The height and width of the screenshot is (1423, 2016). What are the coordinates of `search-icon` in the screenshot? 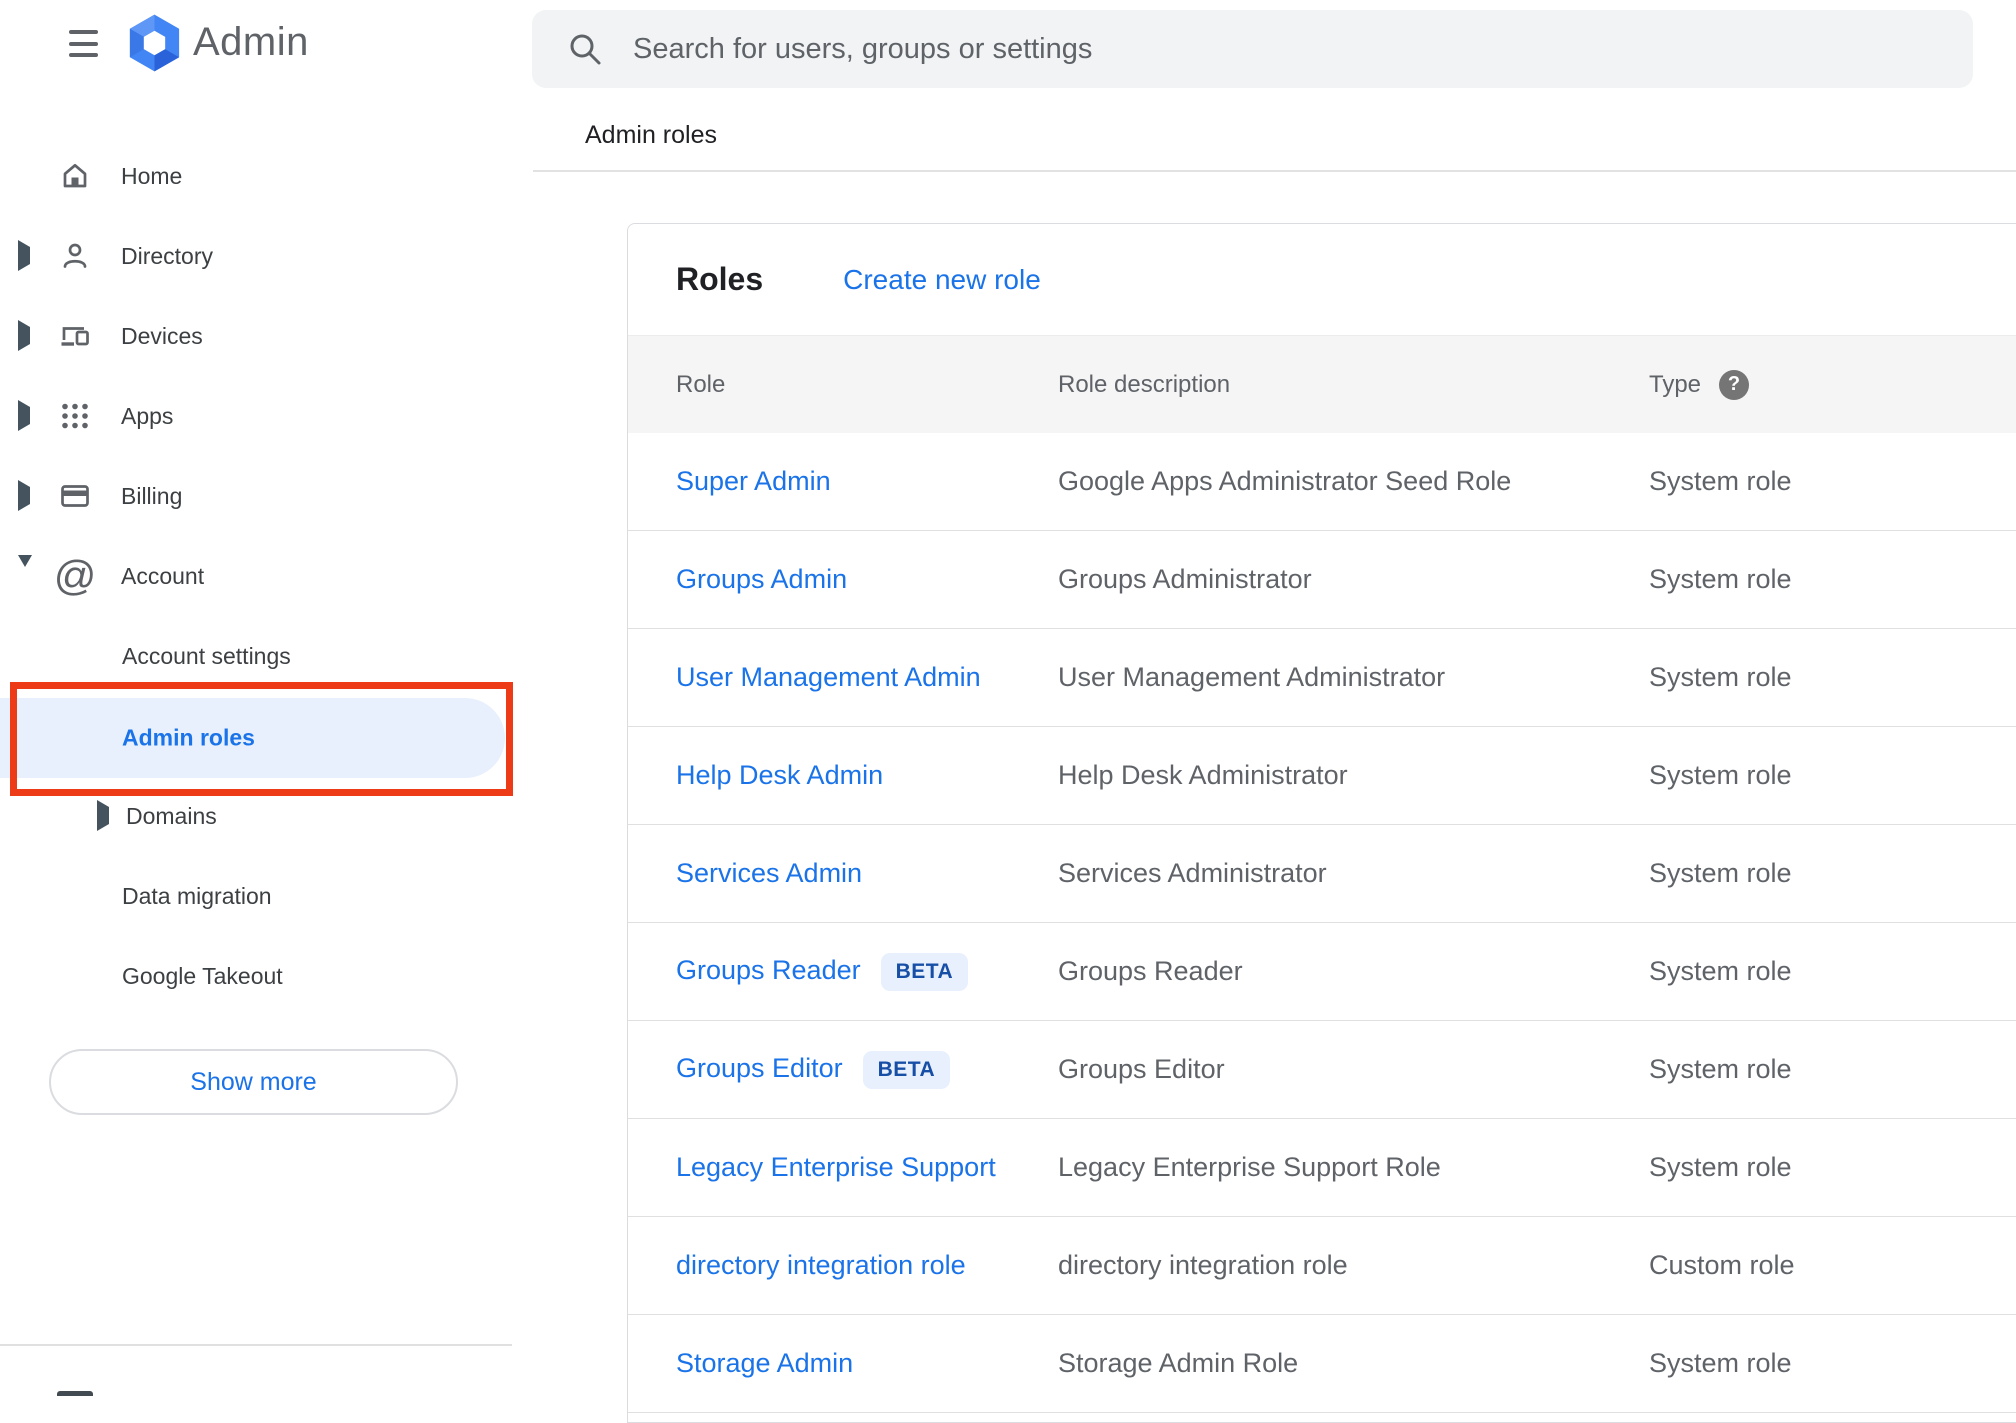 It's located at (585, 49).